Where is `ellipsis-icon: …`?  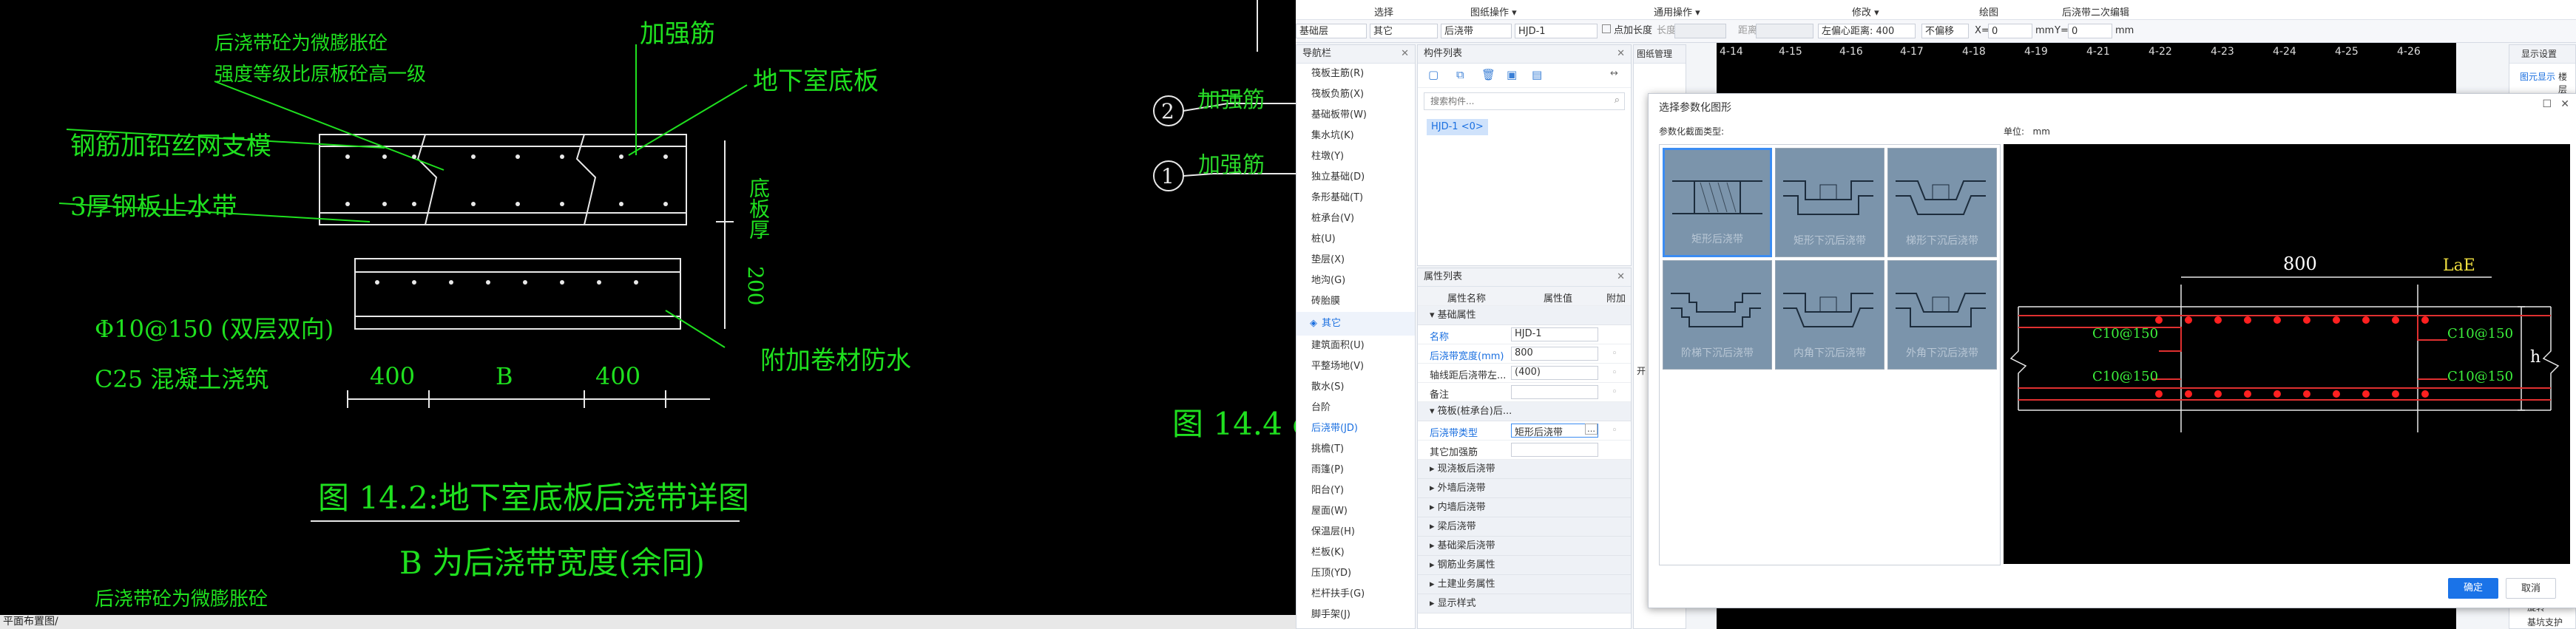 ellipsis-icon: … is located at coordinates (1591, 429).